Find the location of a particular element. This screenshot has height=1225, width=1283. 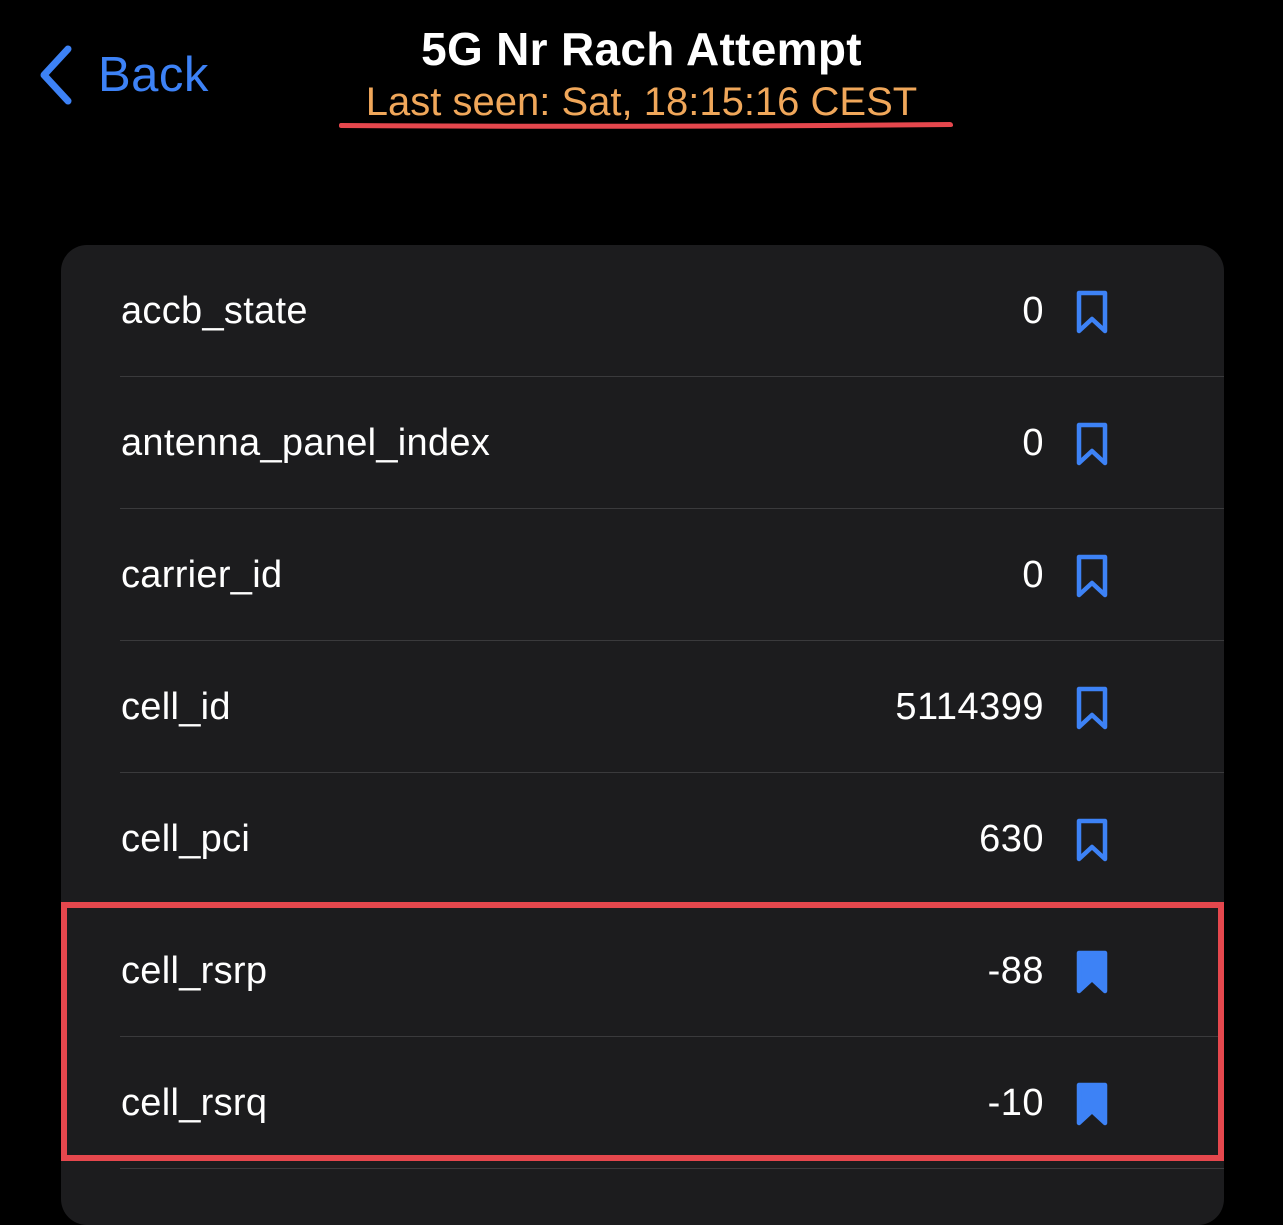

last-seen-subtitle: Last seen: Sat, 18:15:16 CEST is located at coordinates (641, 103).